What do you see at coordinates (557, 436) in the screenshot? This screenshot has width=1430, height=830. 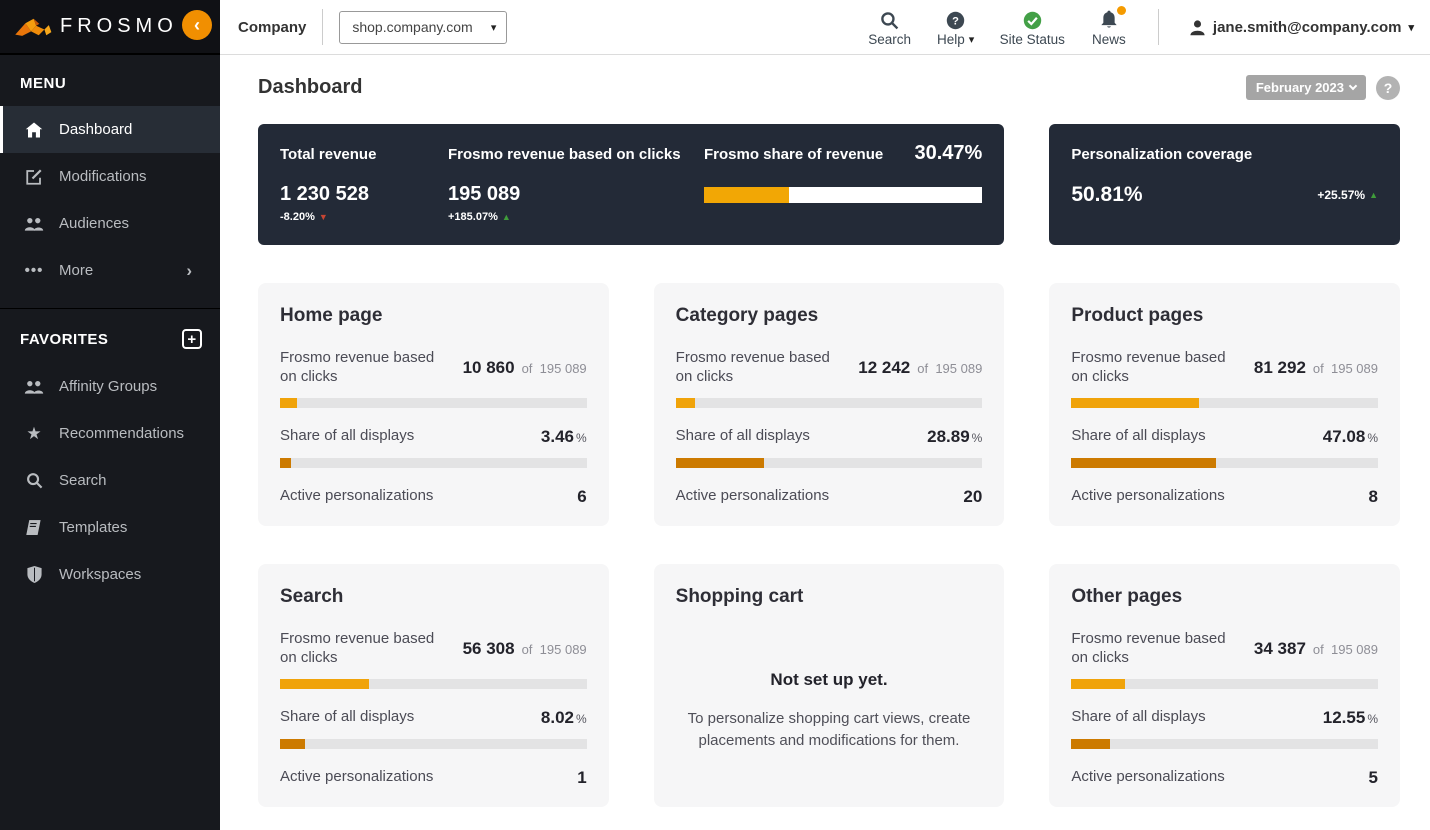 I see `share-value: 3.46` at bounding box center [557, 436].